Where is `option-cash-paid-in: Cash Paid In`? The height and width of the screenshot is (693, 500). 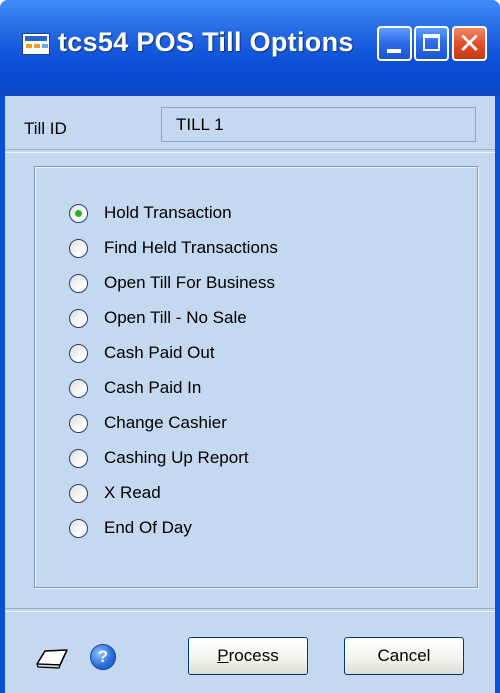
option-cash-paid-in: Cash Paid In is located at coordinates (135, 388).